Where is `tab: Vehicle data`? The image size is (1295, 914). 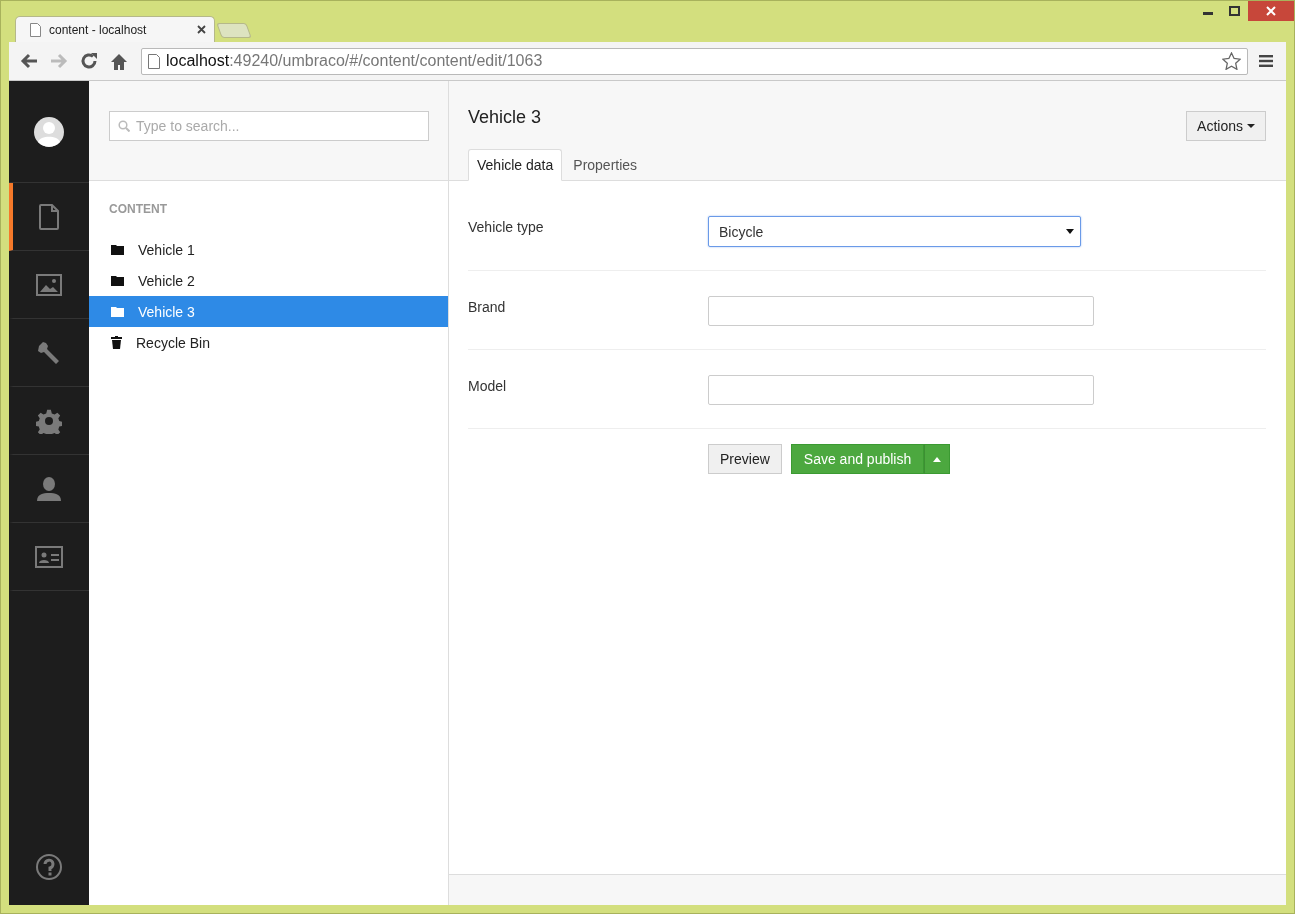
tab: Vehicle data is located at coordinates (515, 165).